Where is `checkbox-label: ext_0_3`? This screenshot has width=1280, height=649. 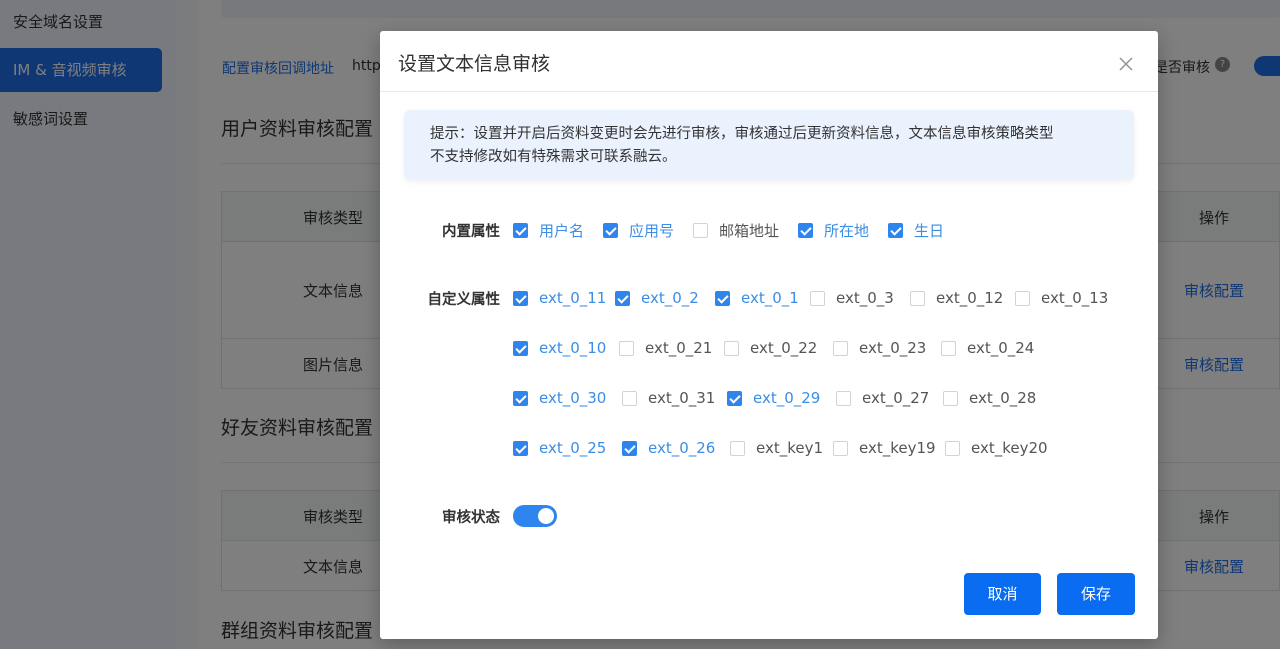
checkbox-label: ext_0_3 is located at coordinates (865, 298).